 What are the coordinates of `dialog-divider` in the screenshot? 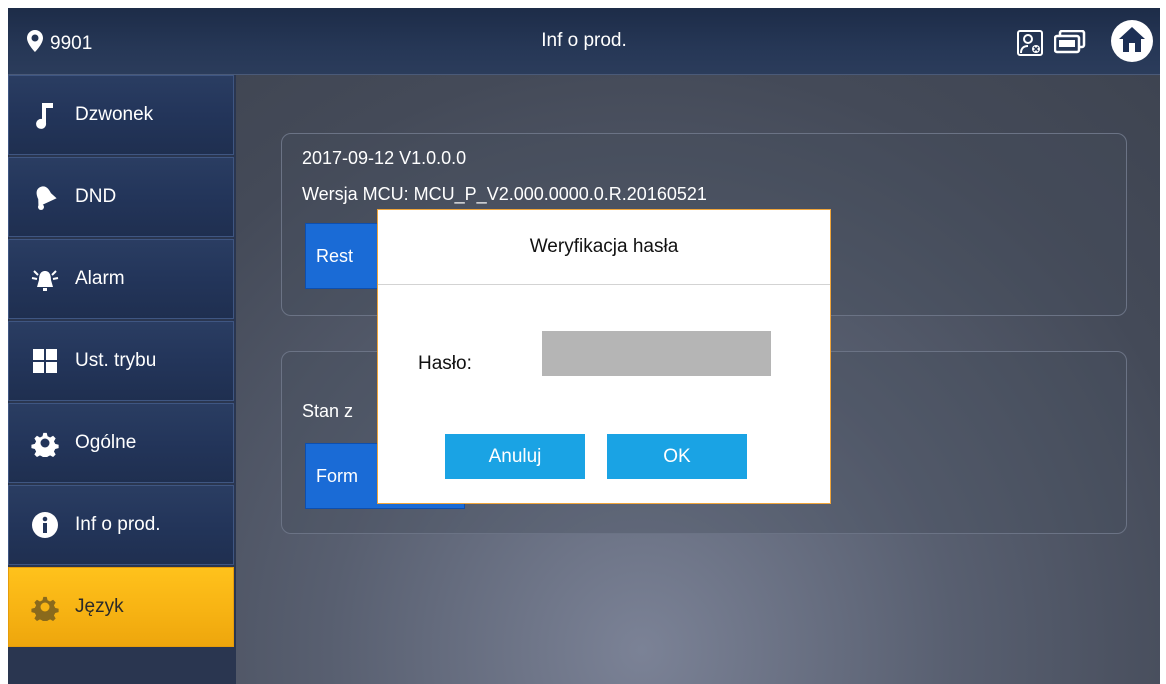 It's located at (604, 284).